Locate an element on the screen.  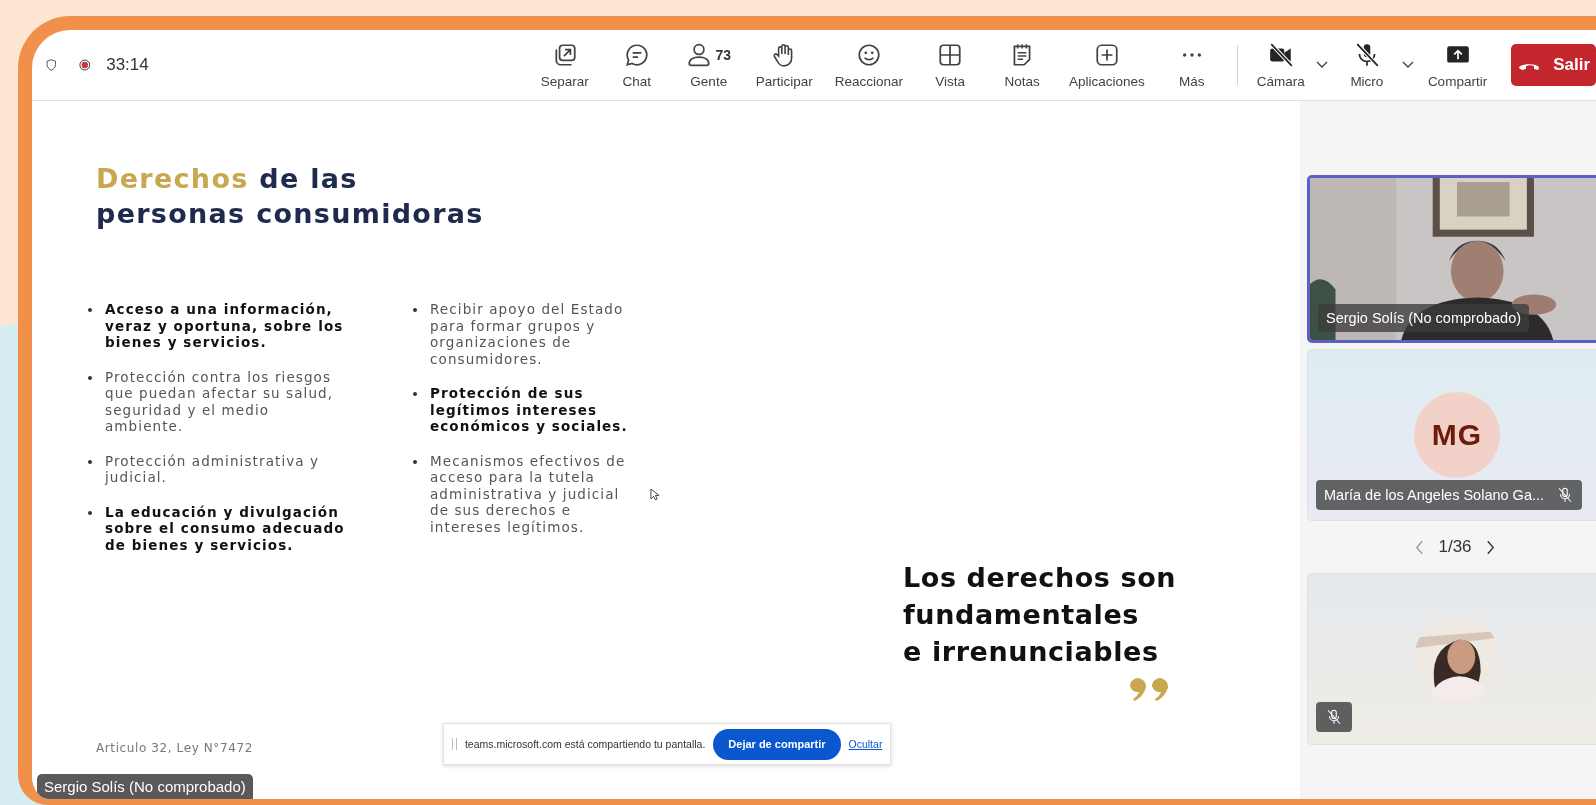
toolbar-button: Vista is located at coordinates (950, 65).